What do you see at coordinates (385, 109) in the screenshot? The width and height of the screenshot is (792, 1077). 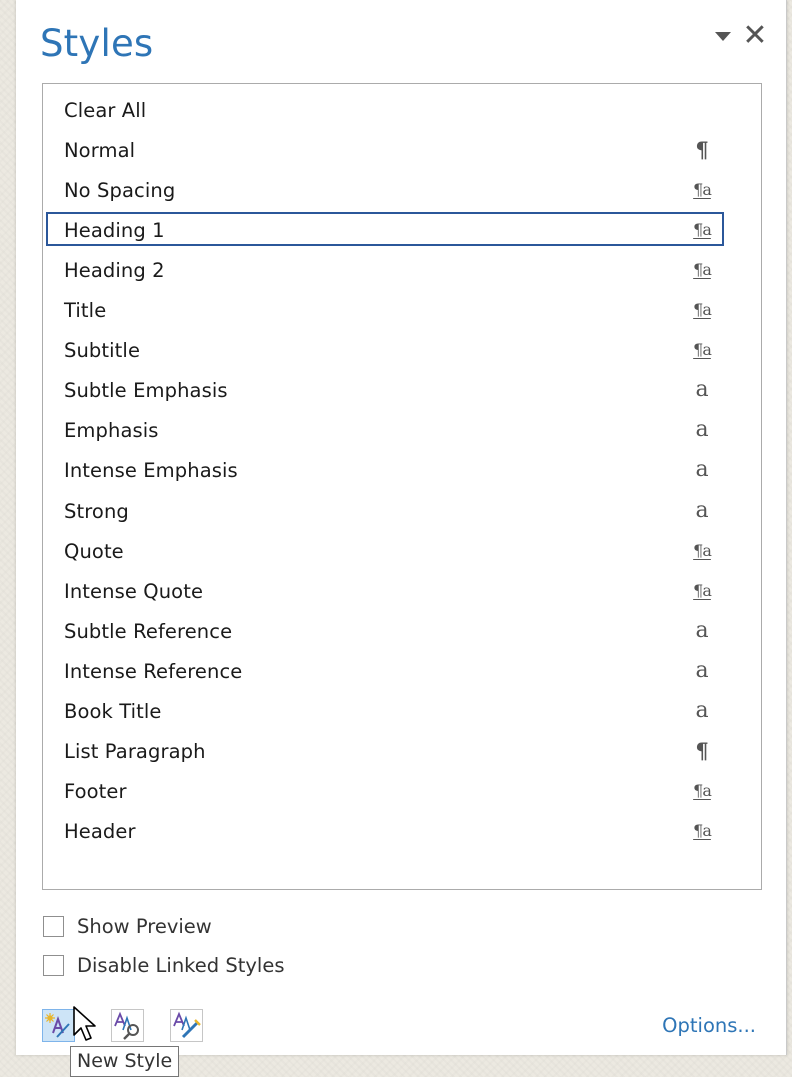 I see `style-item: Clear All` at bounding box center [385, 109].